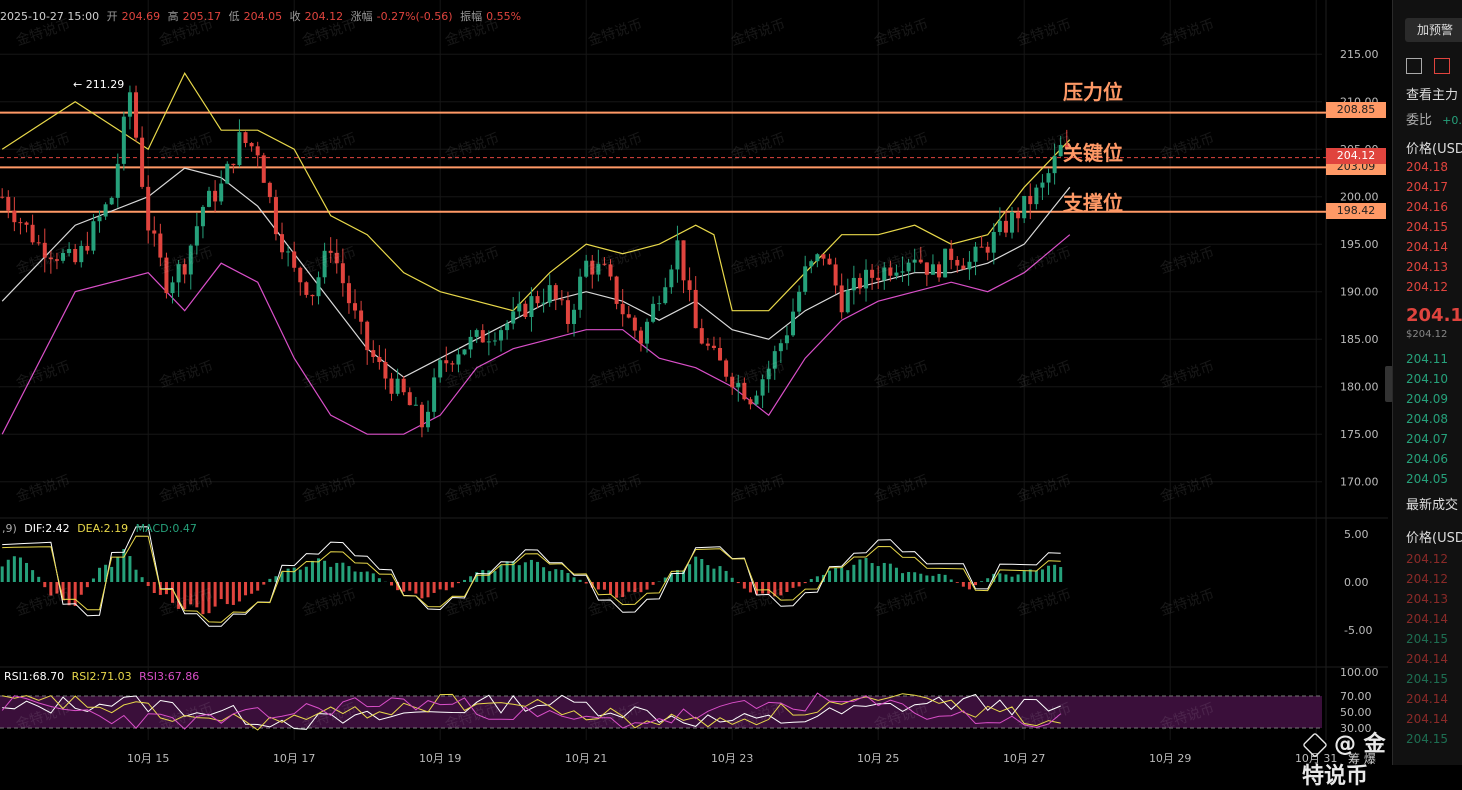 Image resolution: width=1462 pixels, height=790 pixels. I want to click on price-row: 204.15, so click(1427, 639).